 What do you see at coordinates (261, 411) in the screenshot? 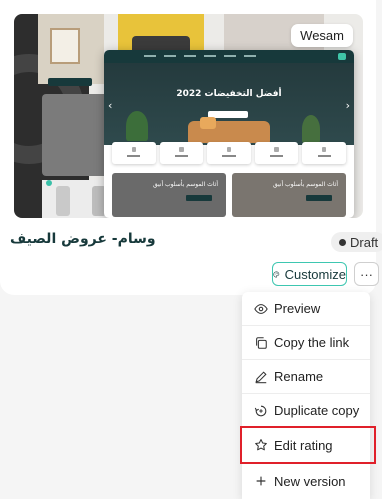
I see `duplicate-icon` at bounding box center [261, 411].